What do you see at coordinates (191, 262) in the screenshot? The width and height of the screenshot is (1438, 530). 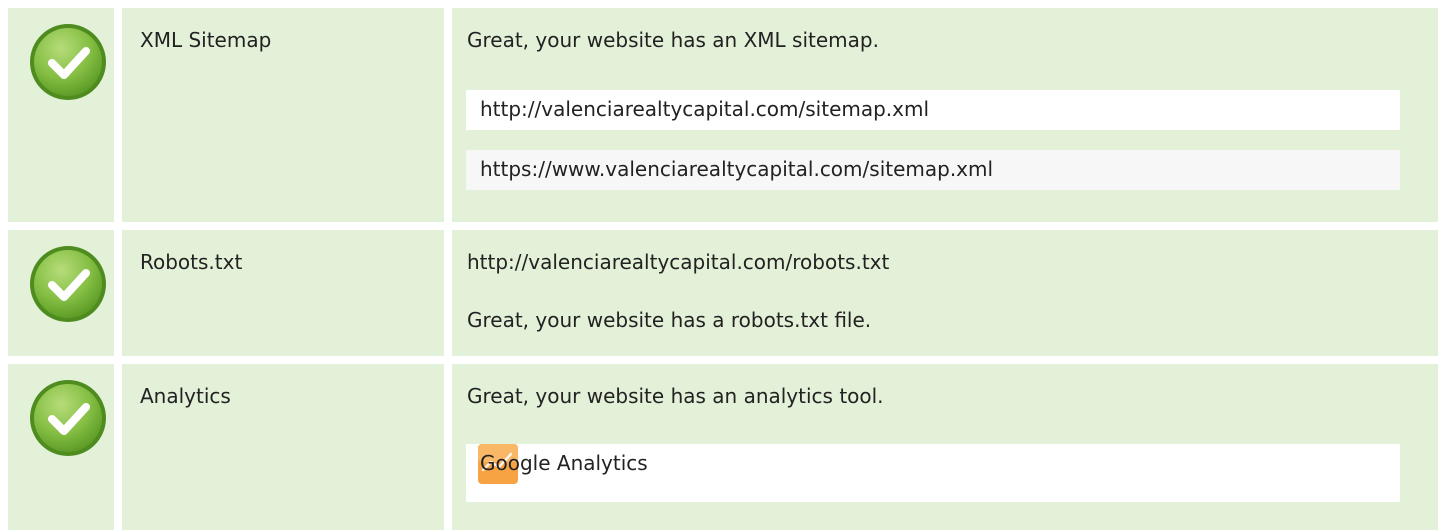 I see `check-name: Robots.txt` at bounding box center [191, 262].